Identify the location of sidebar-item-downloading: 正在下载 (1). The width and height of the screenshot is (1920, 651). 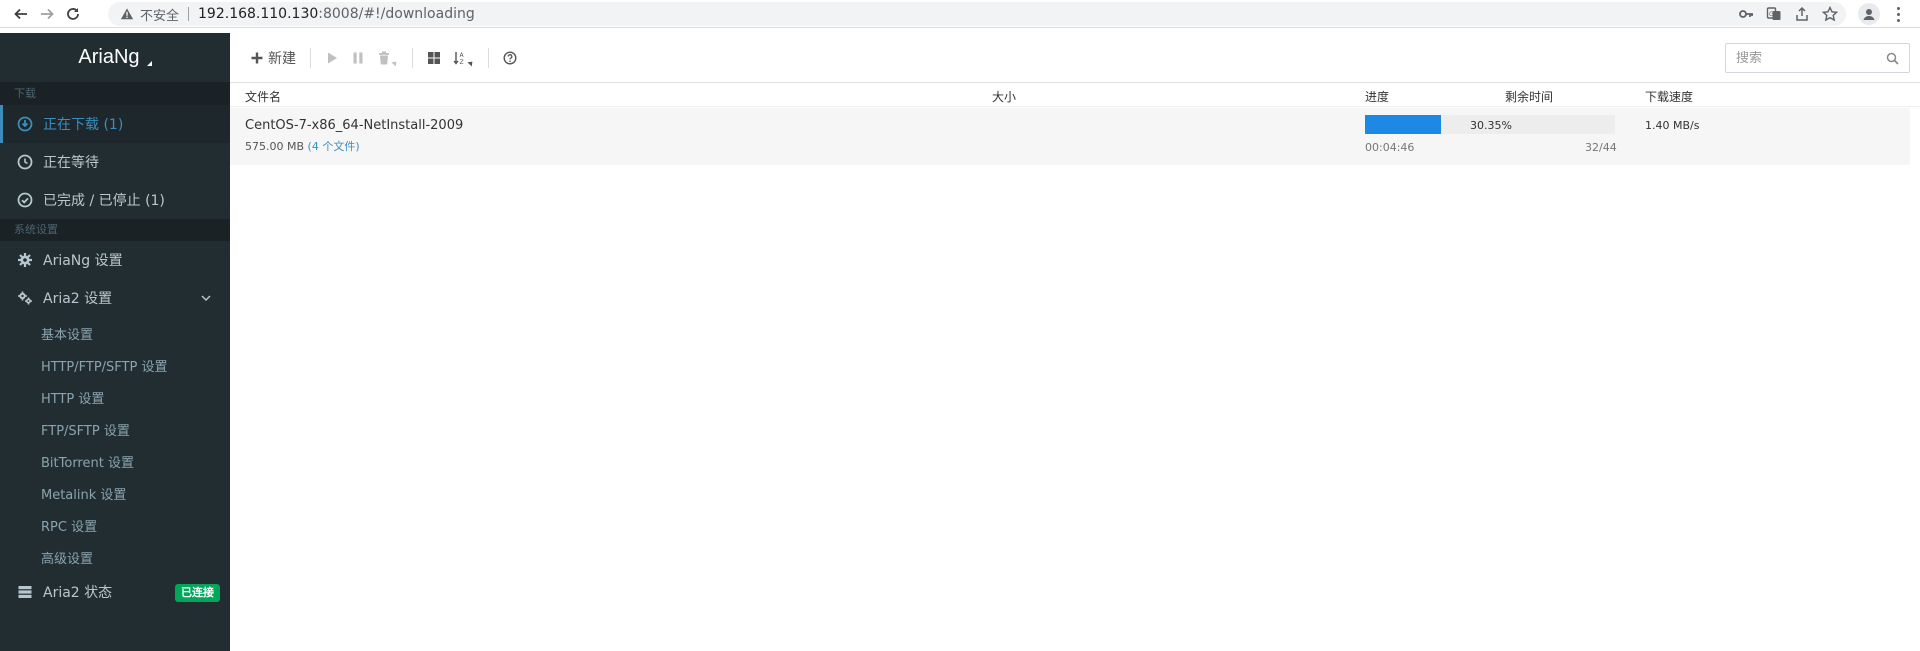
(115, 124).